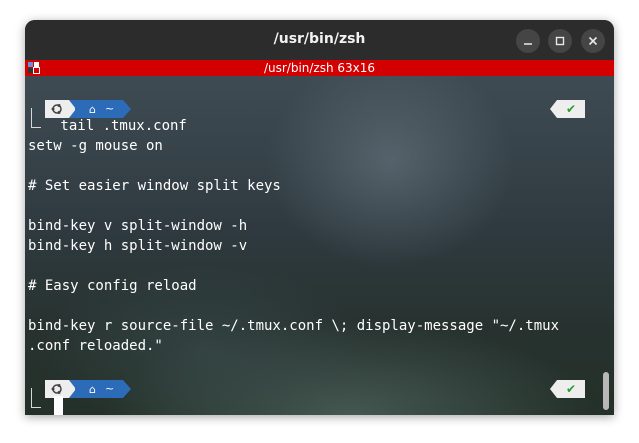 Image resolution: width=639 pixels, height=443 pixels. I want to click on tmux-pane-title: /usr/bin/zsh 63x16, so click(319, 68).